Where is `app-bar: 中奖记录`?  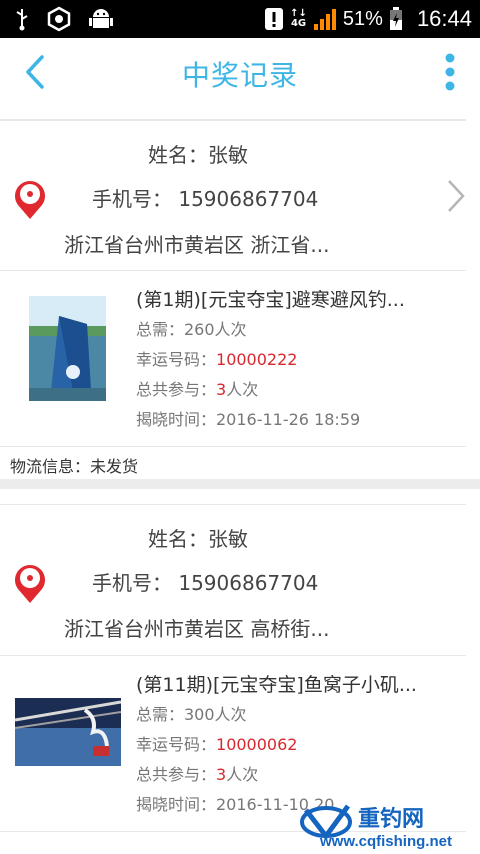 app-bar: 中奖记录 is located at coordinates (240, 72).